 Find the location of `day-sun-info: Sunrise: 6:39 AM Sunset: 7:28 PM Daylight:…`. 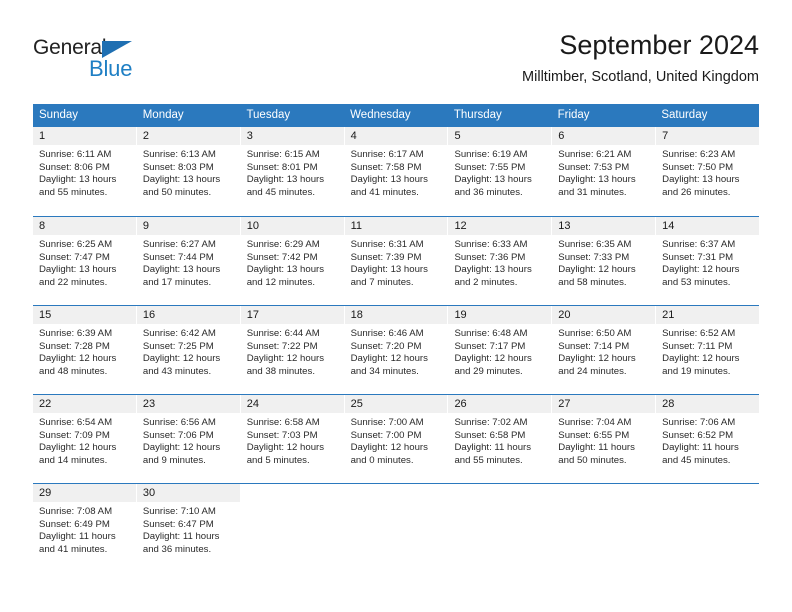

day-sun-info: Sunrise: 6:39 AM Sunset: 7:28 PM Daylight:… is located at coordinates (84, 351).